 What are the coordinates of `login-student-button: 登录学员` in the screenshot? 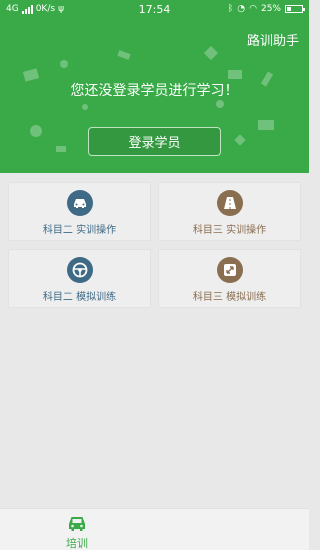 It's located at (154, 141).